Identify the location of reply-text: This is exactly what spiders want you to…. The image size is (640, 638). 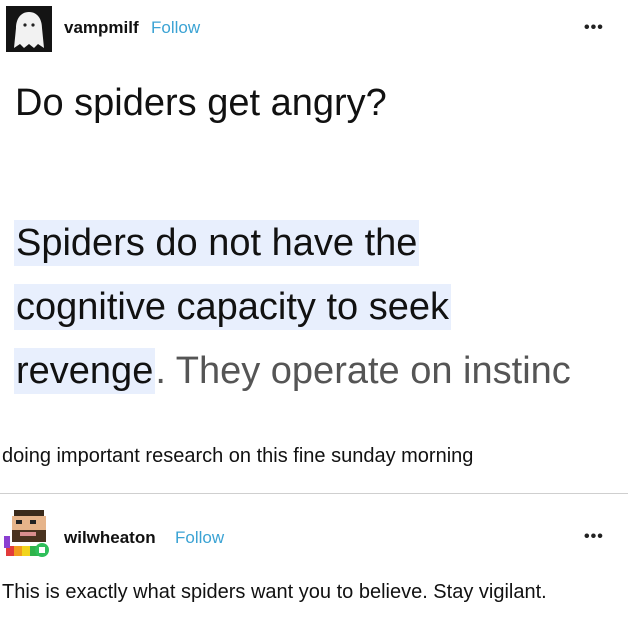
(274, 592).